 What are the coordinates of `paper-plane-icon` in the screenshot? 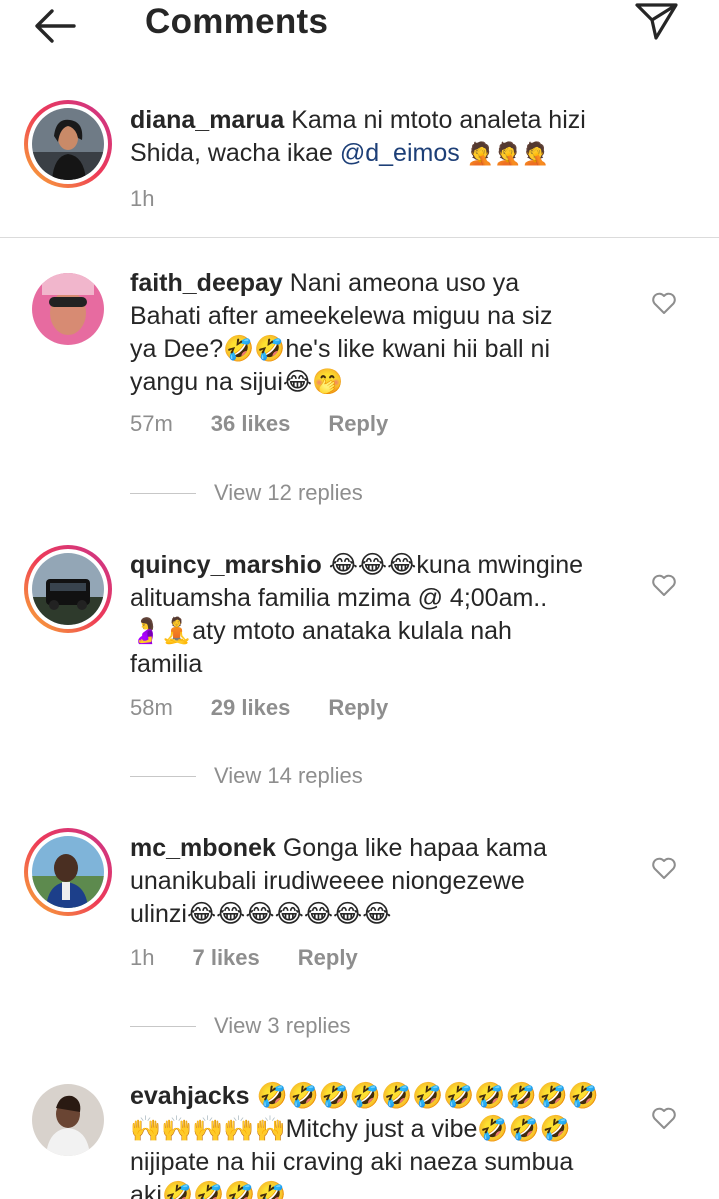 It's located at (656, 22).